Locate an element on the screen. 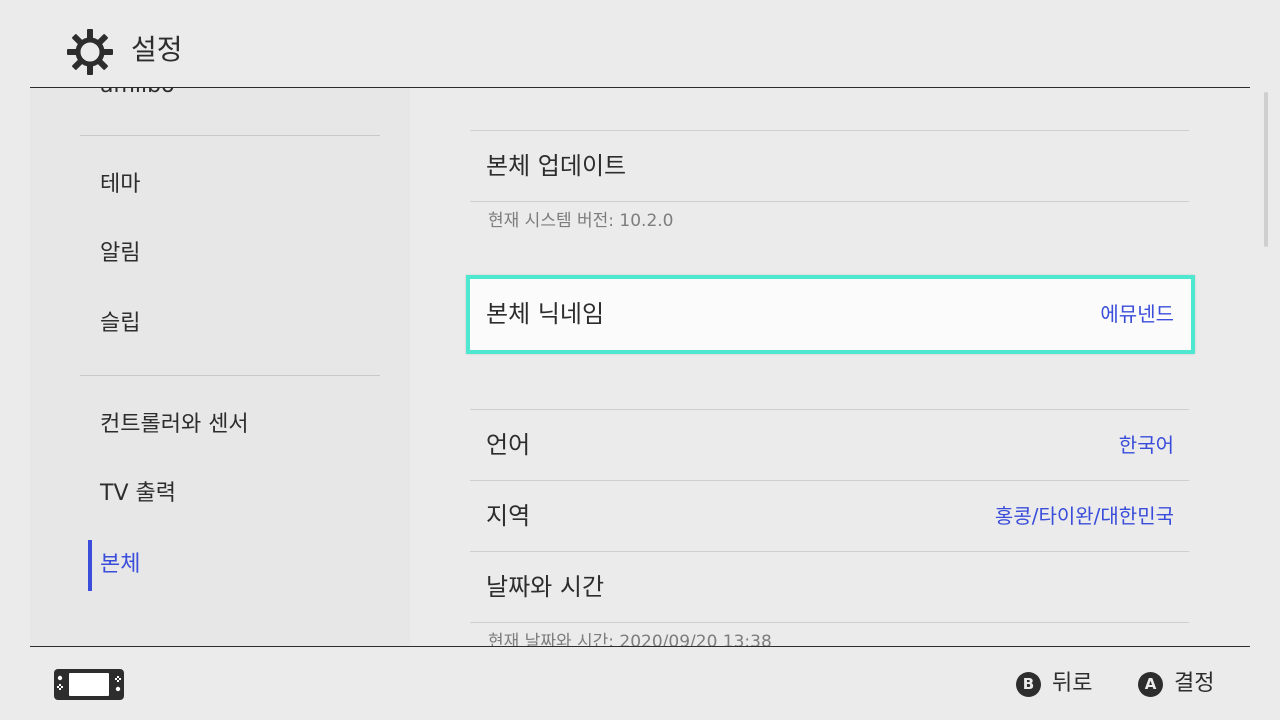 This screenshot has width=1280, height=720. region-label: 지역 is located at coordinates (508, 516).